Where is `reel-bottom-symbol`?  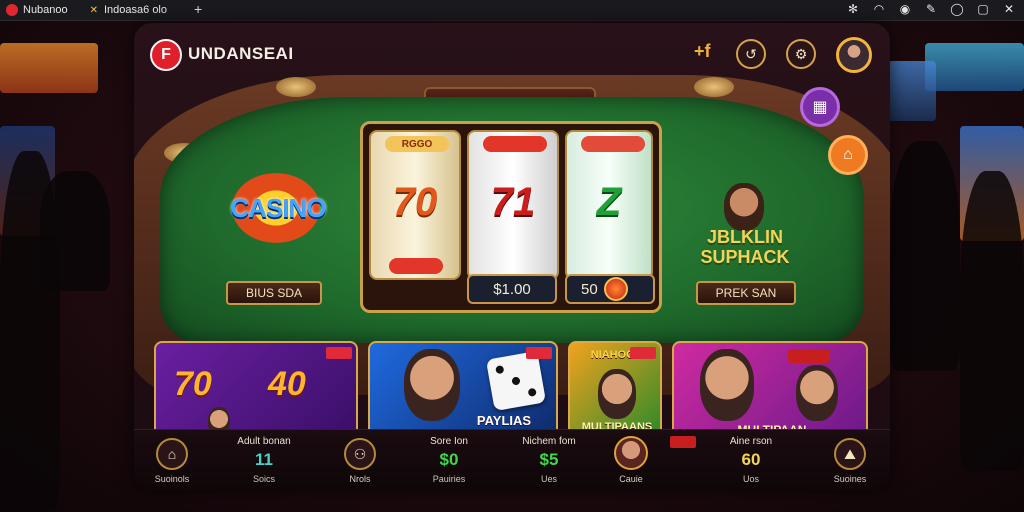 reel-bottom-symbol is located at coordinates (416, 266).